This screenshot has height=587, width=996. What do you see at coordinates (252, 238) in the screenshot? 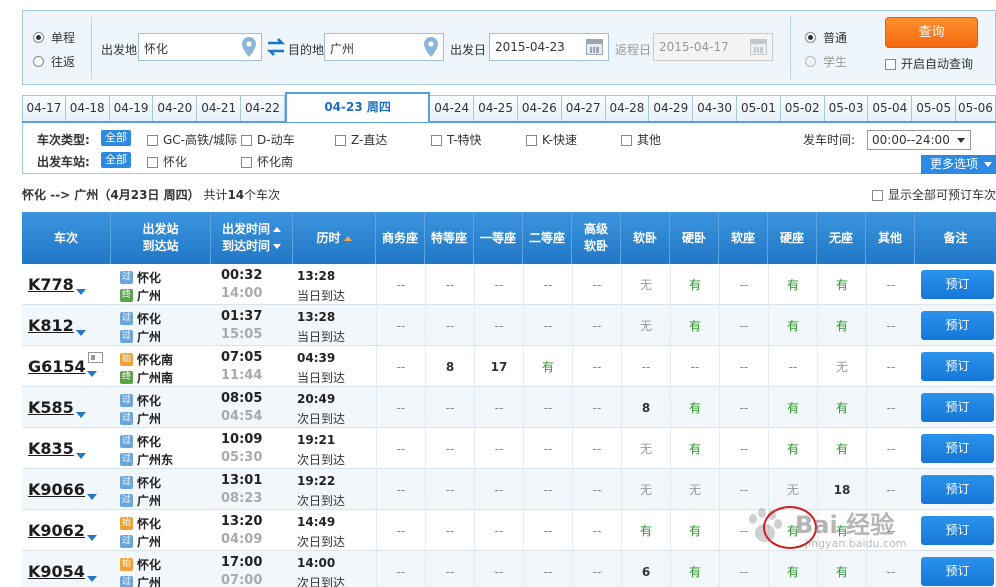
I see `col-time: 出发时间 到达时间` at bounding box center [252, 238].